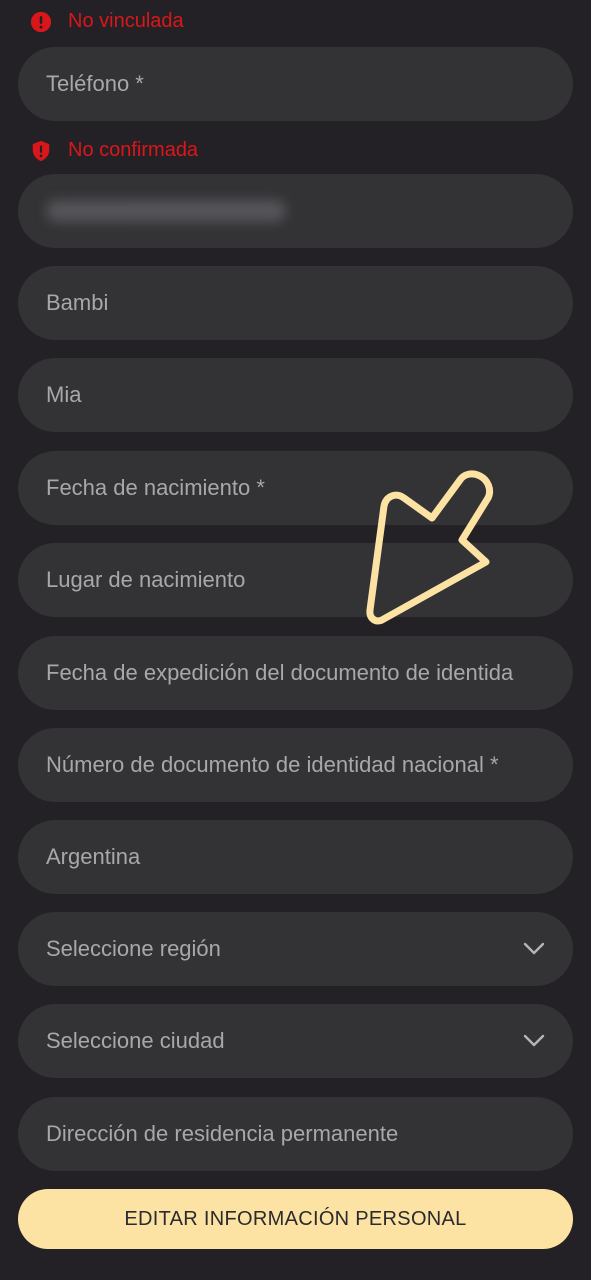  What do you see at coordinates (295, 303) in the screenshot?
I see `first-name-input: Bambi` at bounding box center [295, 303].